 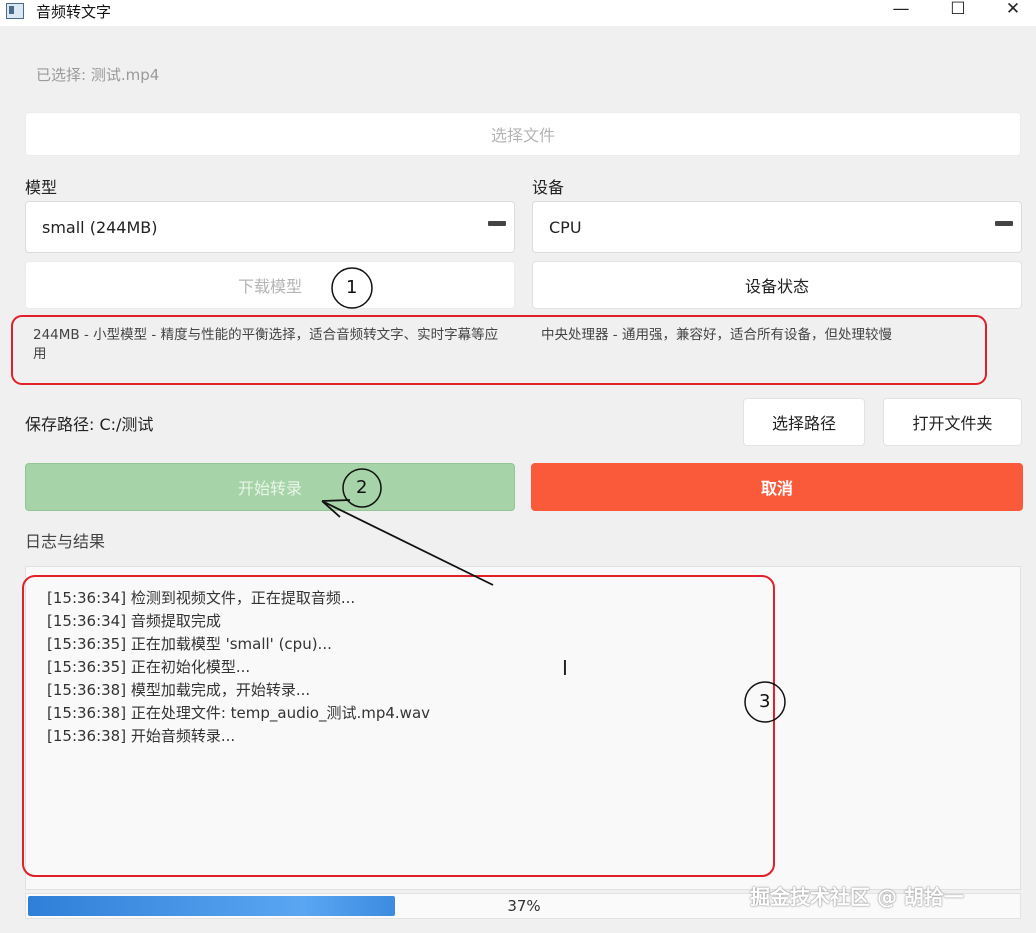 I want to click on start-transcribe-button: 开始转录, so click(x=270, y=487).